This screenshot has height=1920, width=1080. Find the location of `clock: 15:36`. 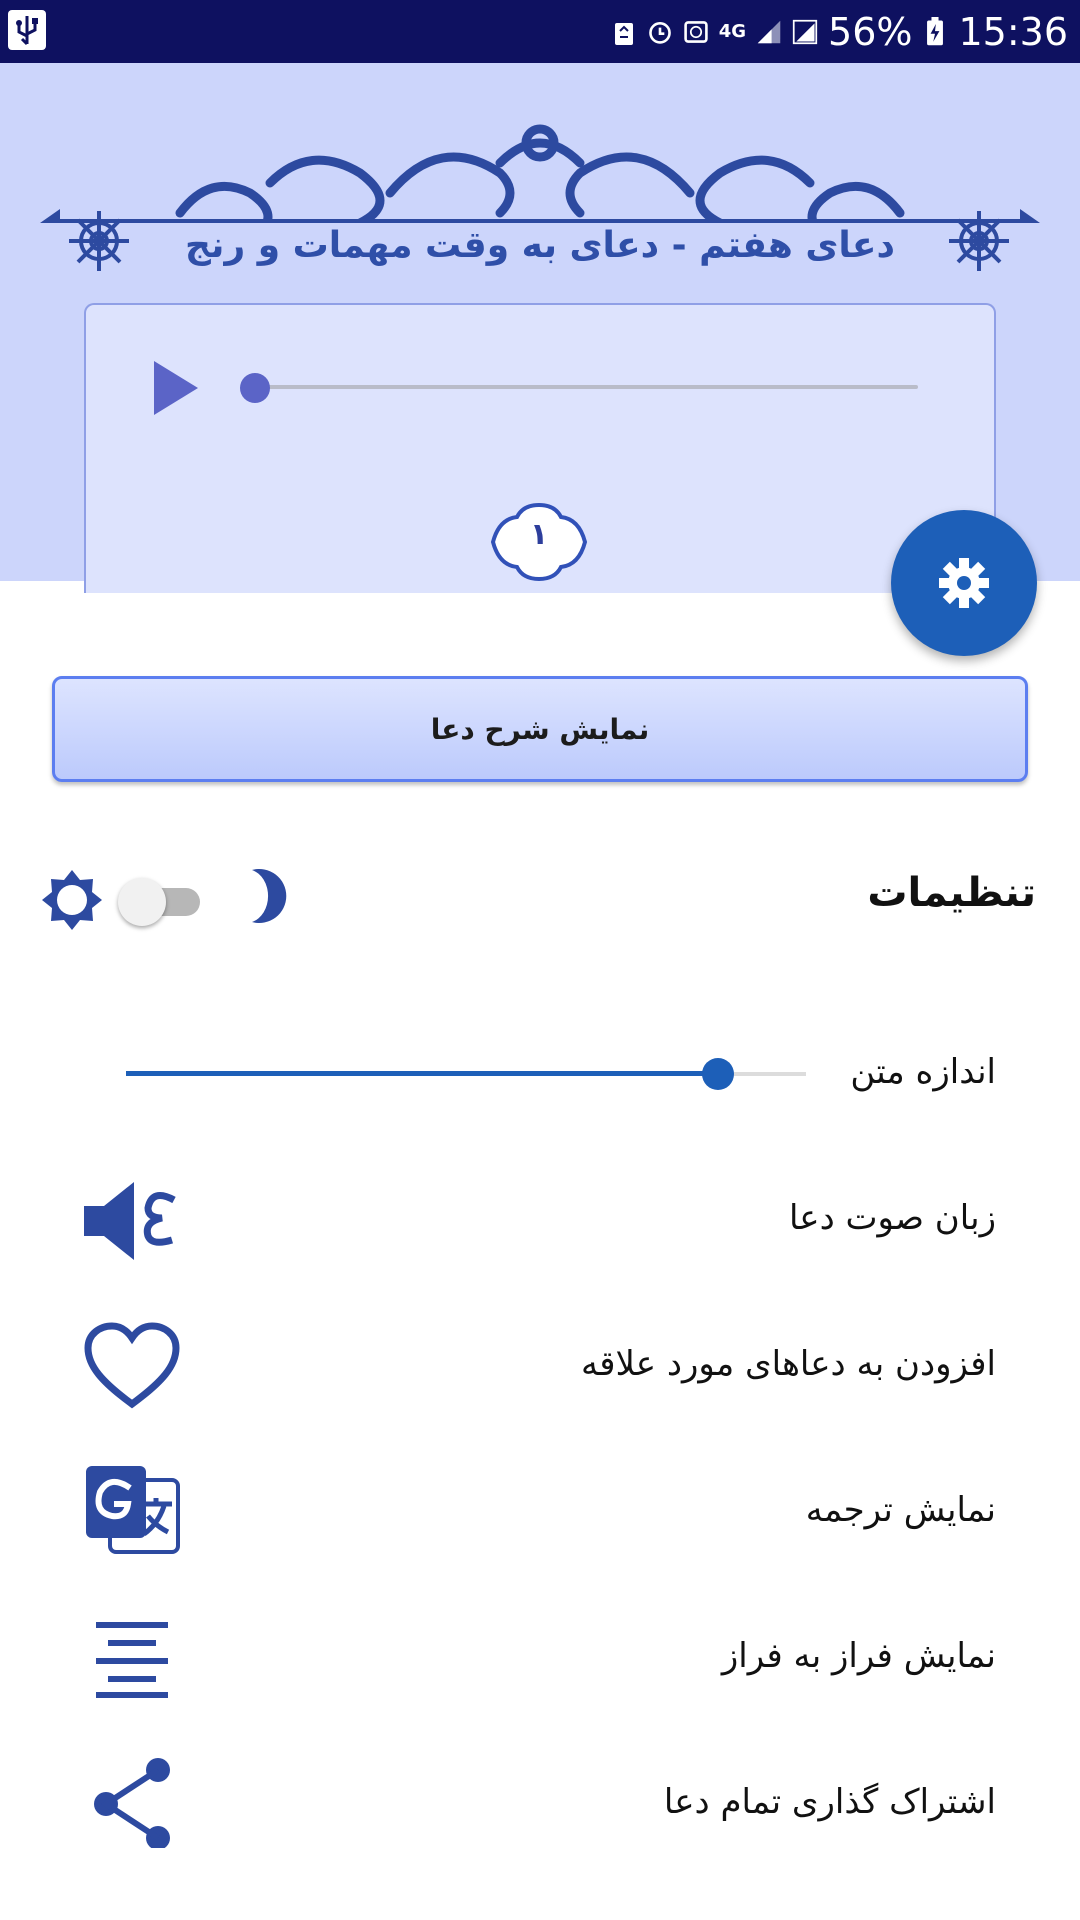

clock: 15:36 is located at coordinates (1013, 31).